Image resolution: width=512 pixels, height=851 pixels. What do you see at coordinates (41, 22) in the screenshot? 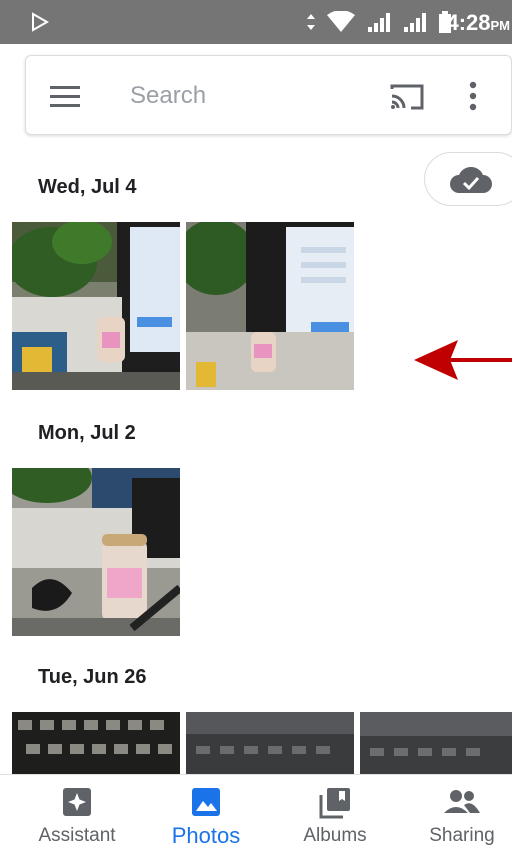
I see `play-store-icon` at bounding box center [41, 22].